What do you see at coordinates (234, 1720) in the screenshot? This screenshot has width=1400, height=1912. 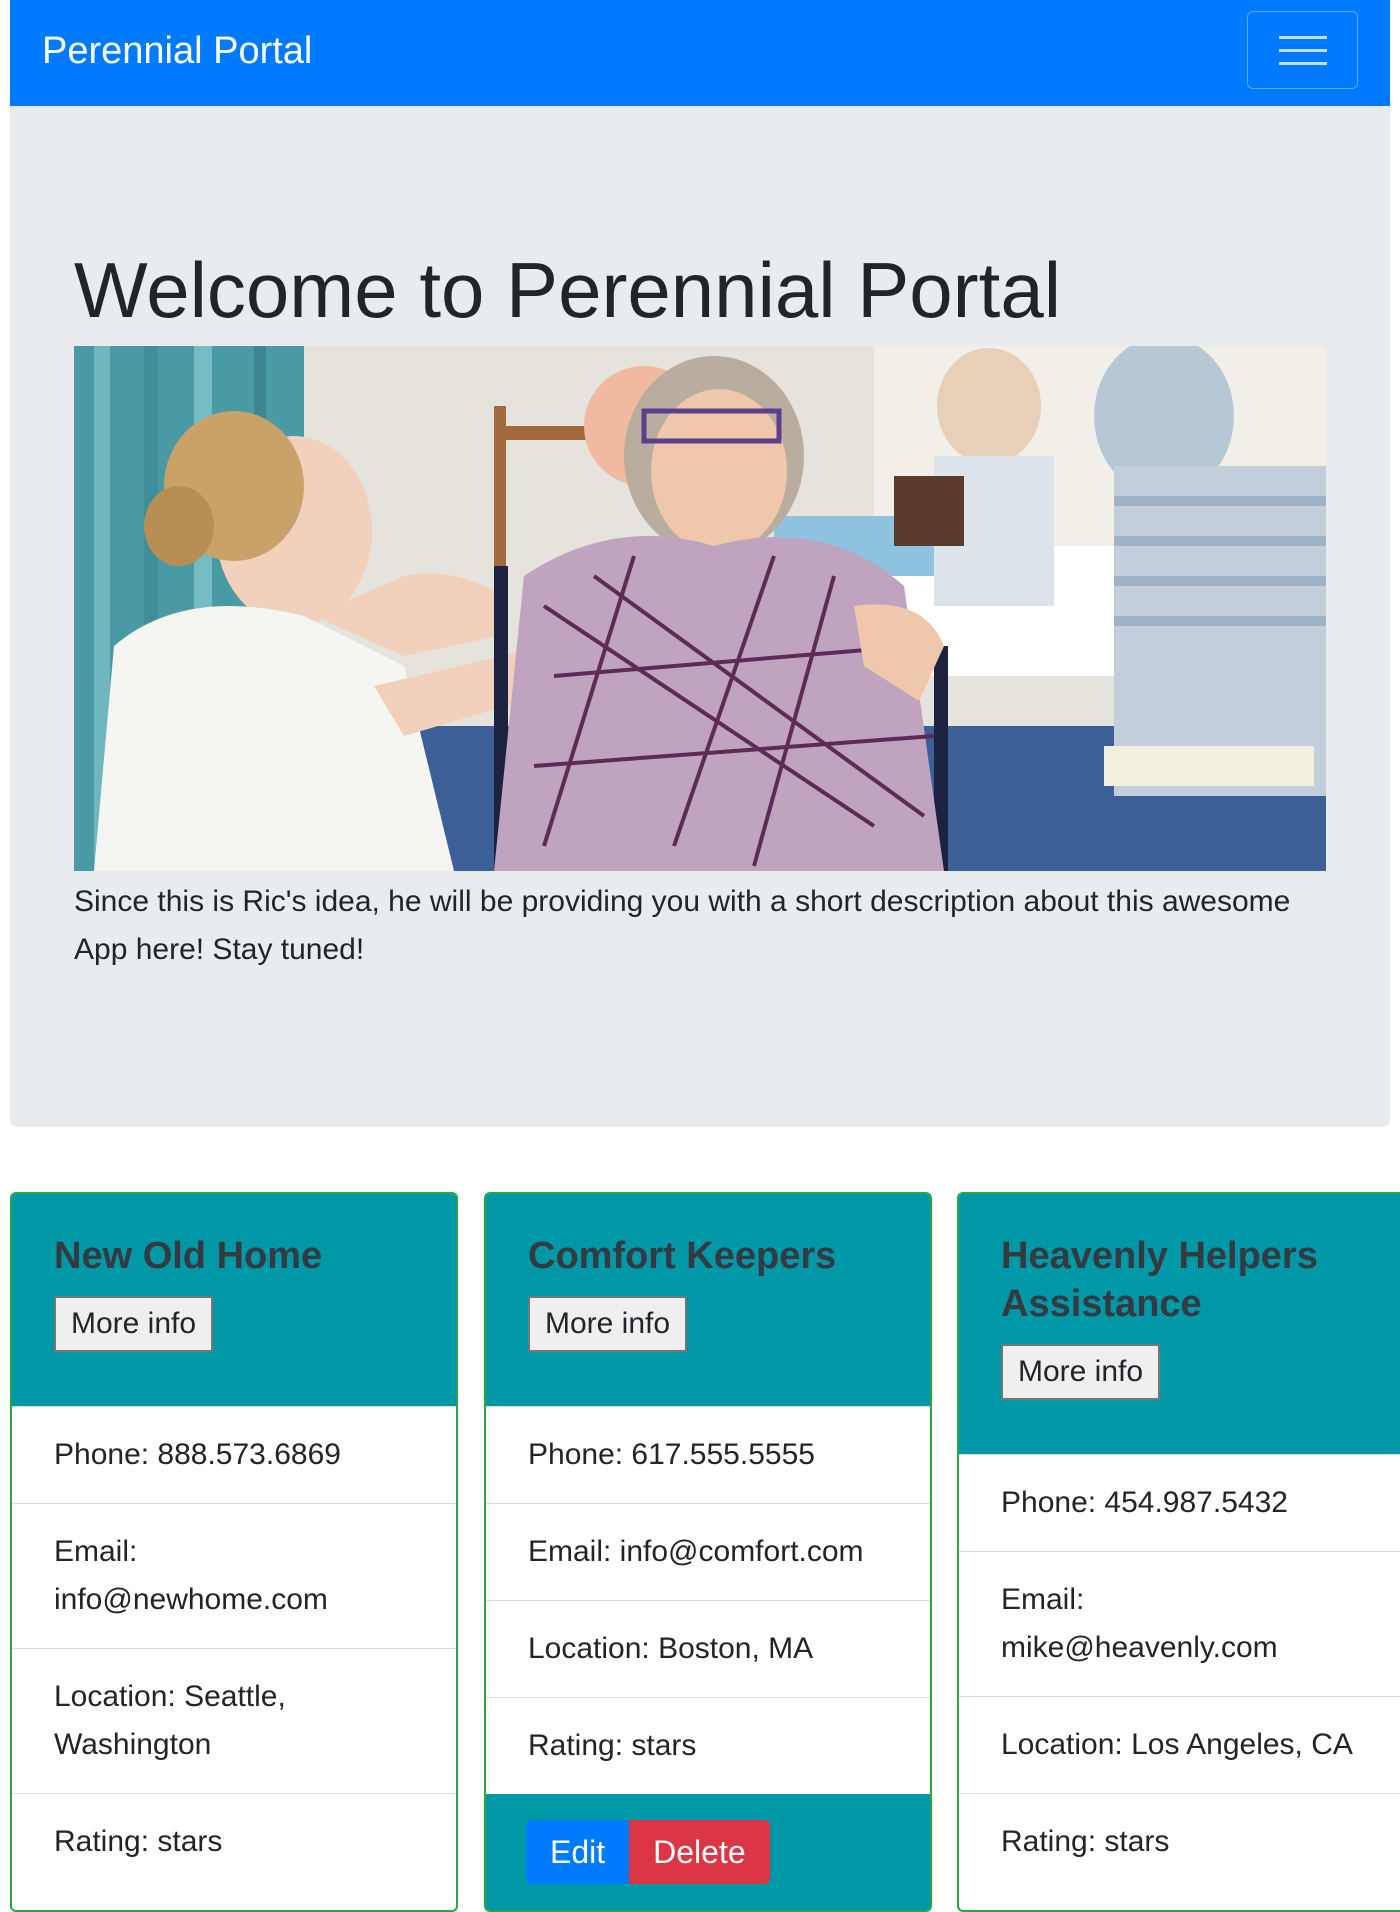 I see `location-item: Location: Seattle, Washington` at bounding box center [234, 1720].